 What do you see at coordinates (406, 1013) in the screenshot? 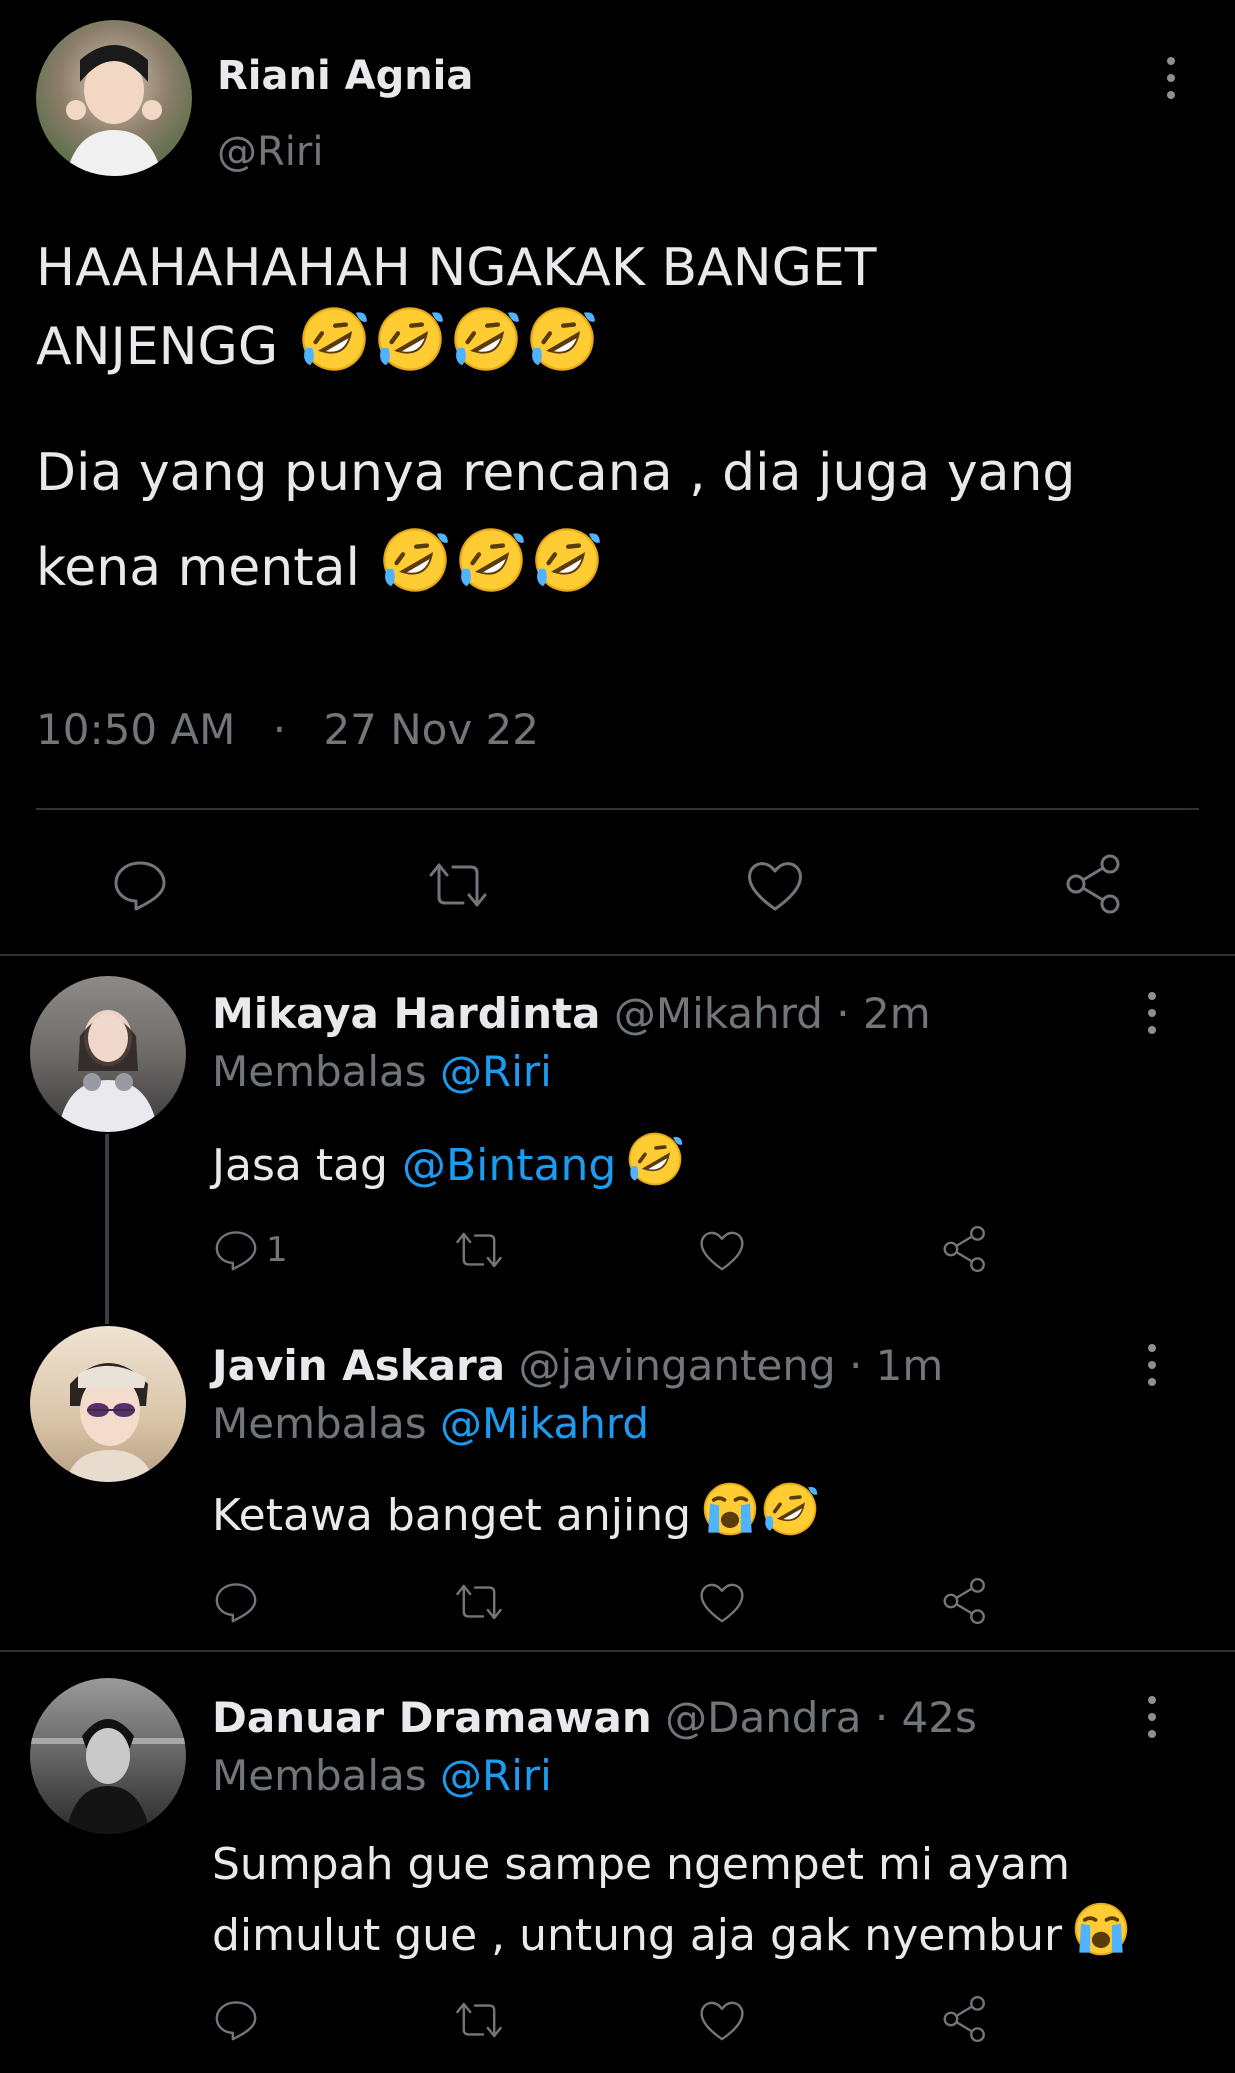
I see `reply-author-name: Mikaya Hardinta` at bounding box center [406, 1013].